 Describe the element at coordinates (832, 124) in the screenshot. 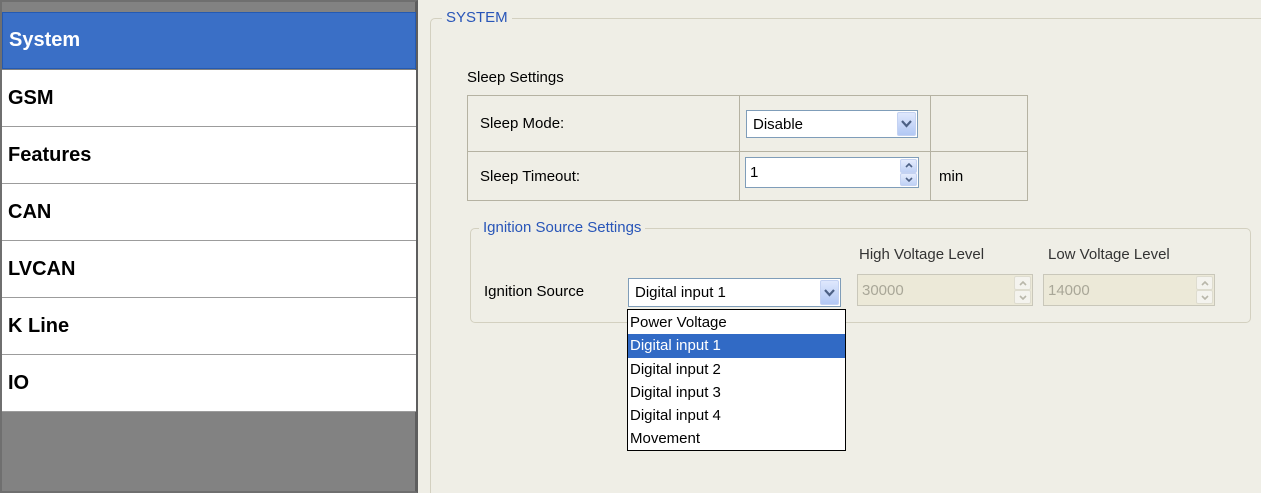

I see `sleep-mode-select: Disable` at that location.